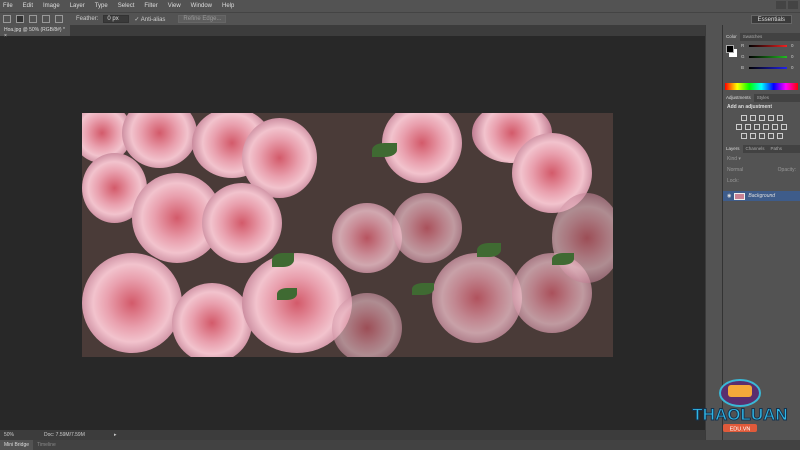  I want to click on menu-select: Select, so click(126, 6).